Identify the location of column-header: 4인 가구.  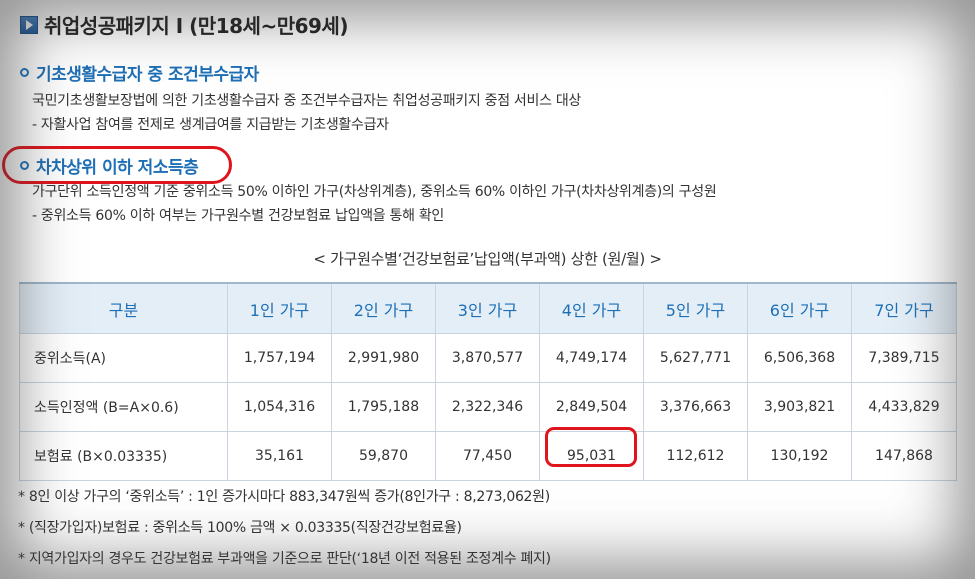
(591, 308).